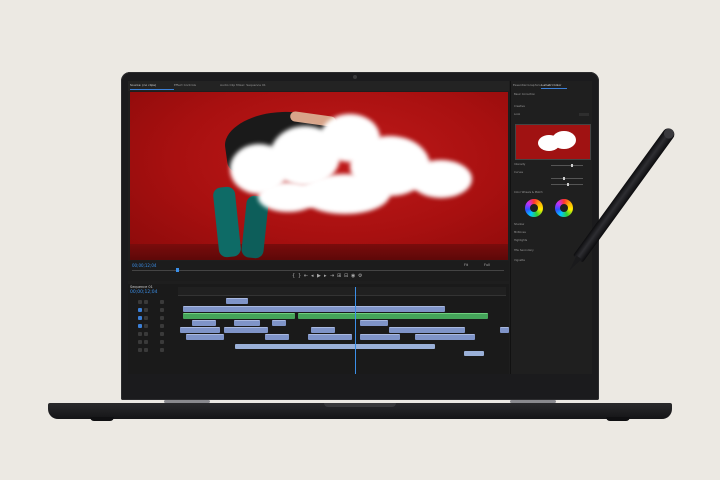 This screenshot has width=720, height=480. What do you see at coordinates (243, 85) in the screenshot?
I see `tab-audio-mixer: Audio Clip Mixer: Sequence 01` at bounding box center [243, 85].